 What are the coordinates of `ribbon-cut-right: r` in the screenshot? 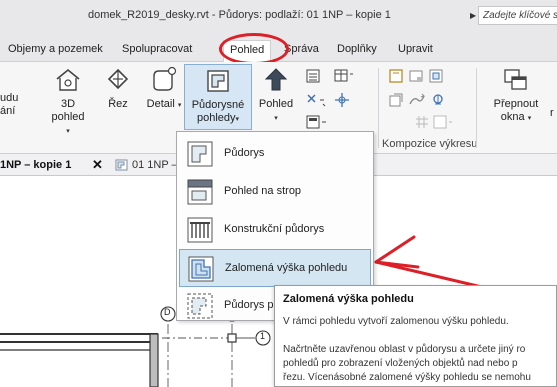 It's located at (552, 113).